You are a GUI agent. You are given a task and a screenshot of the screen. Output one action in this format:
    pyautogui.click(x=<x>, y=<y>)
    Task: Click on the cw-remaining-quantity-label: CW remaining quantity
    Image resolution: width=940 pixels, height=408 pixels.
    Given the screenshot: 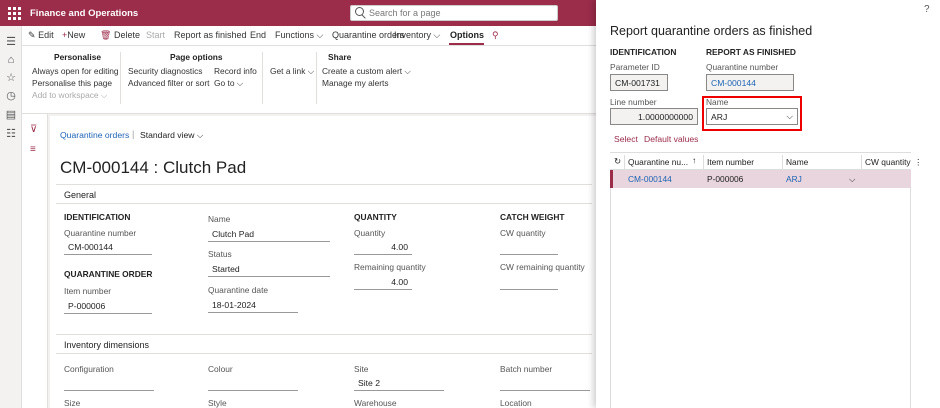 What is the action you would take?
    pyautogui.click(x=542, y=267)
    